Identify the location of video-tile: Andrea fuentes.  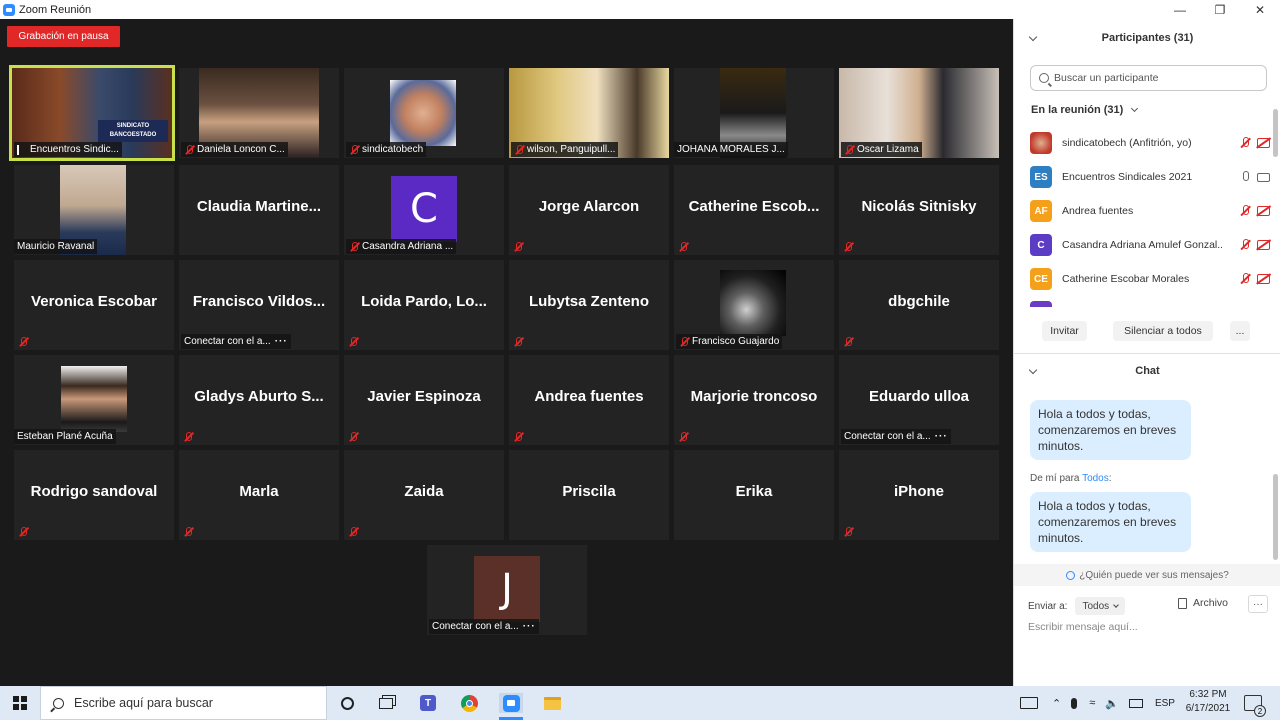
(589, 400).